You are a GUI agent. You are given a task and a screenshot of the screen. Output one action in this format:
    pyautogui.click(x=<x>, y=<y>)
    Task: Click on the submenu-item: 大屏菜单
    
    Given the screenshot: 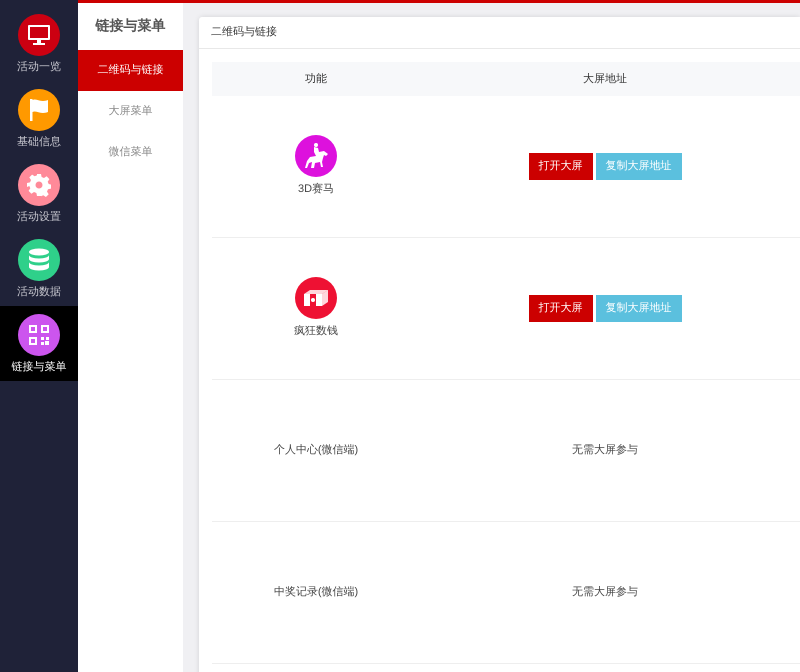 What is the action you would take?
    pyautogui.click(x=130, y=111)
    